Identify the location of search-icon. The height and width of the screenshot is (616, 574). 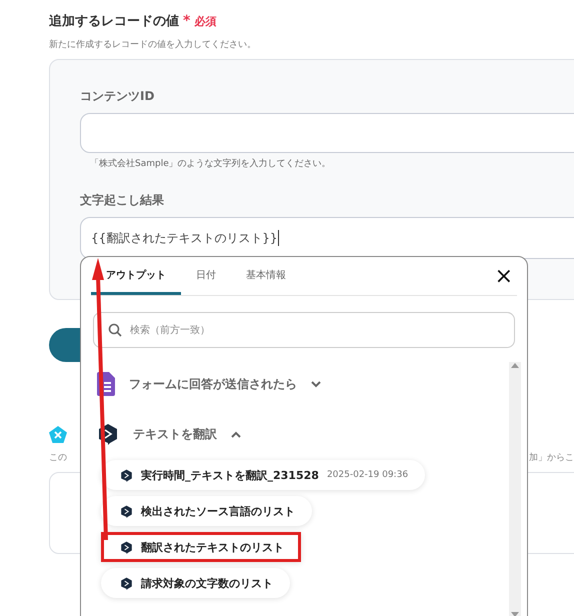
(115, 330).